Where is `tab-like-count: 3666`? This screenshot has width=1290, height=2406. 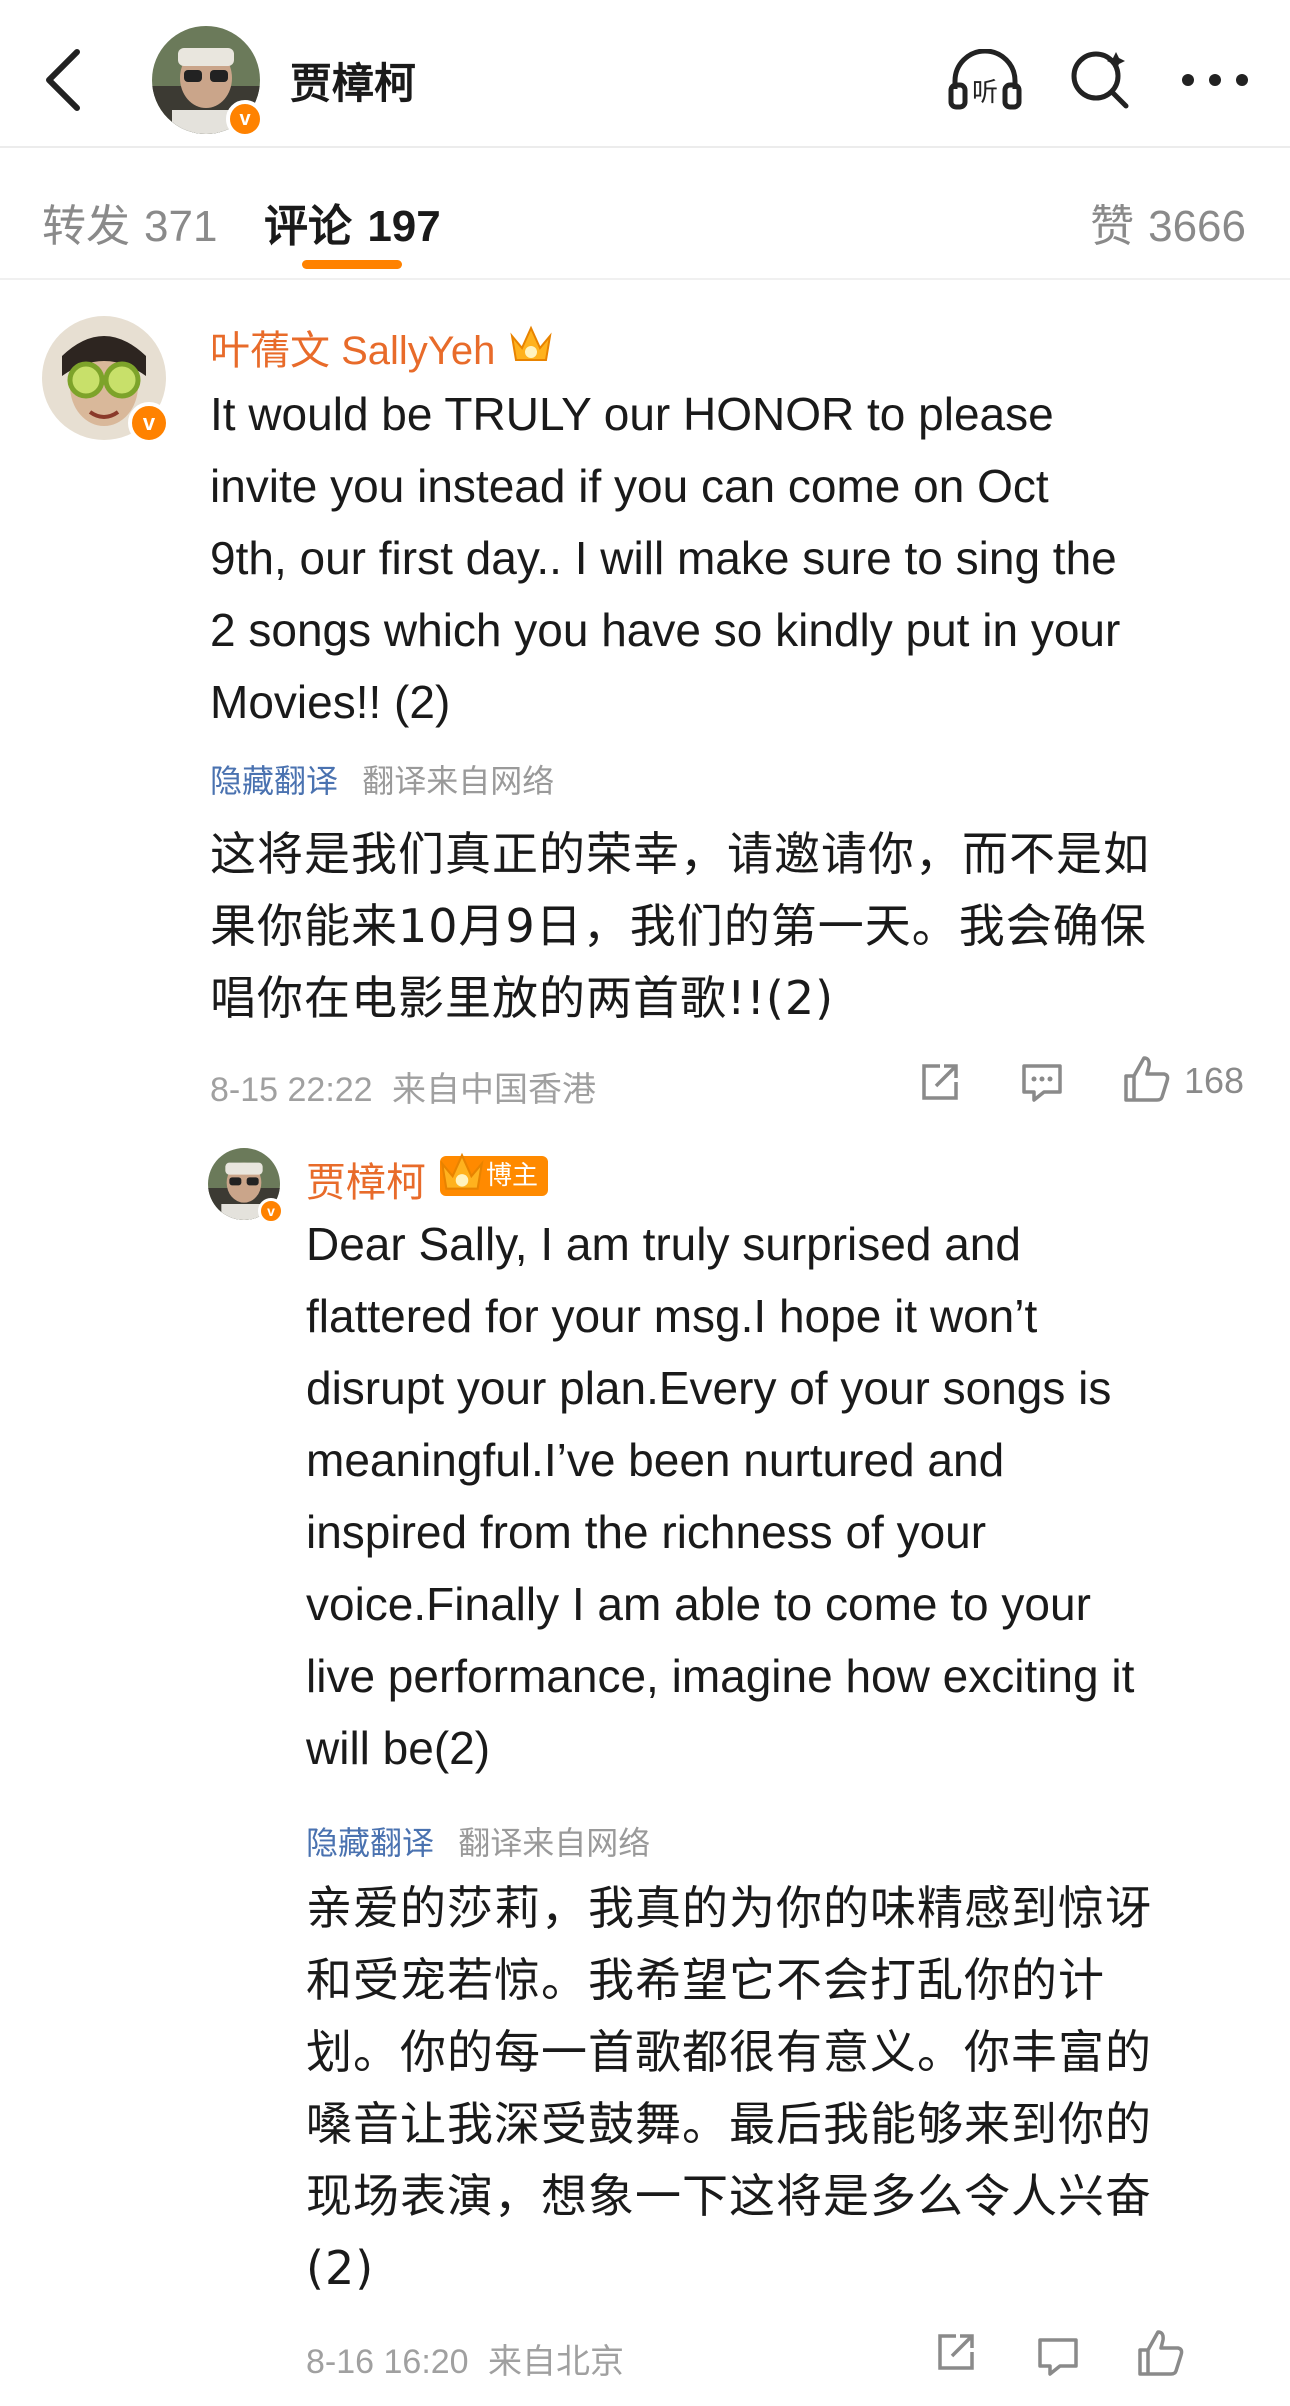 tab-like-count: 3666 is located at coordinates (1197, 226).